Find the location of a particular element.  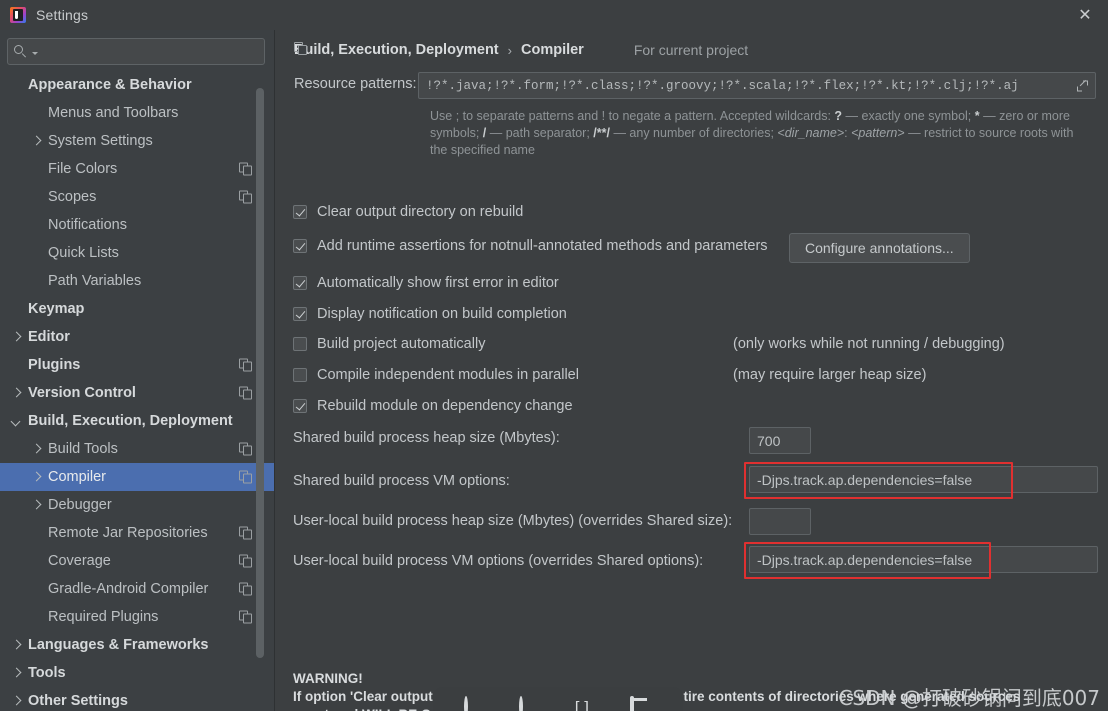

sidebar-item-build-execution-deployment: Build, Execution, Deployment is located at coordinates (137, 421).